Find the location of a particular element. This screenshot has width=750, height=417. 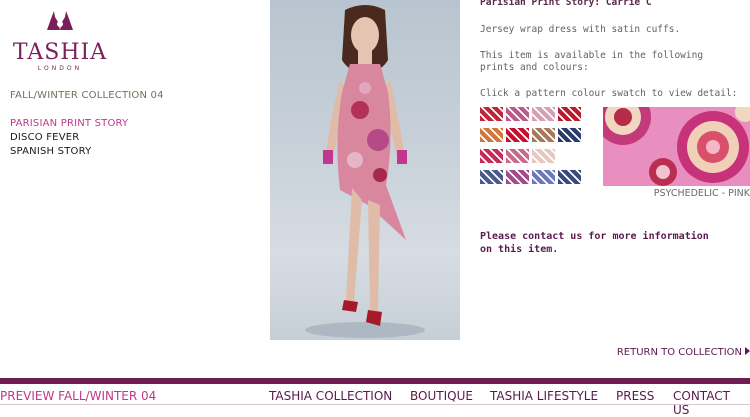

return-to-collection-label: RETURN TO COLLECTION is located at coordinates (679, 352).